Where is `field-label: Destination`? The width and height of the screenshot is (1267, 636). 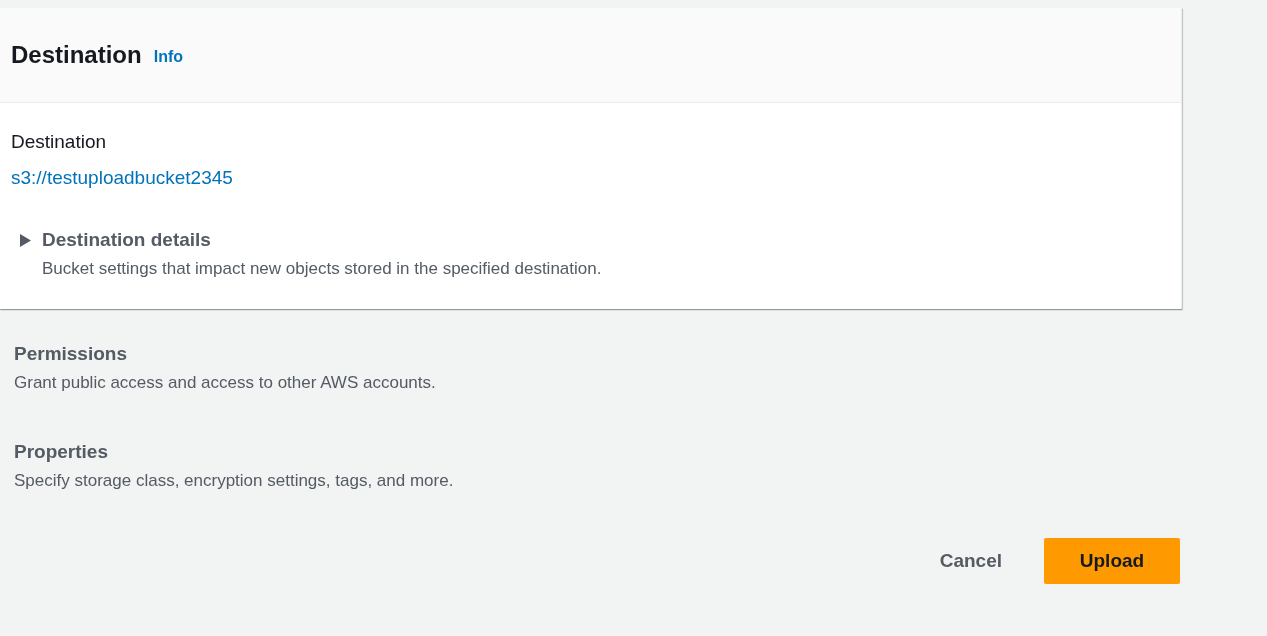
field-label: Destination is located at coordinates (59, 142).